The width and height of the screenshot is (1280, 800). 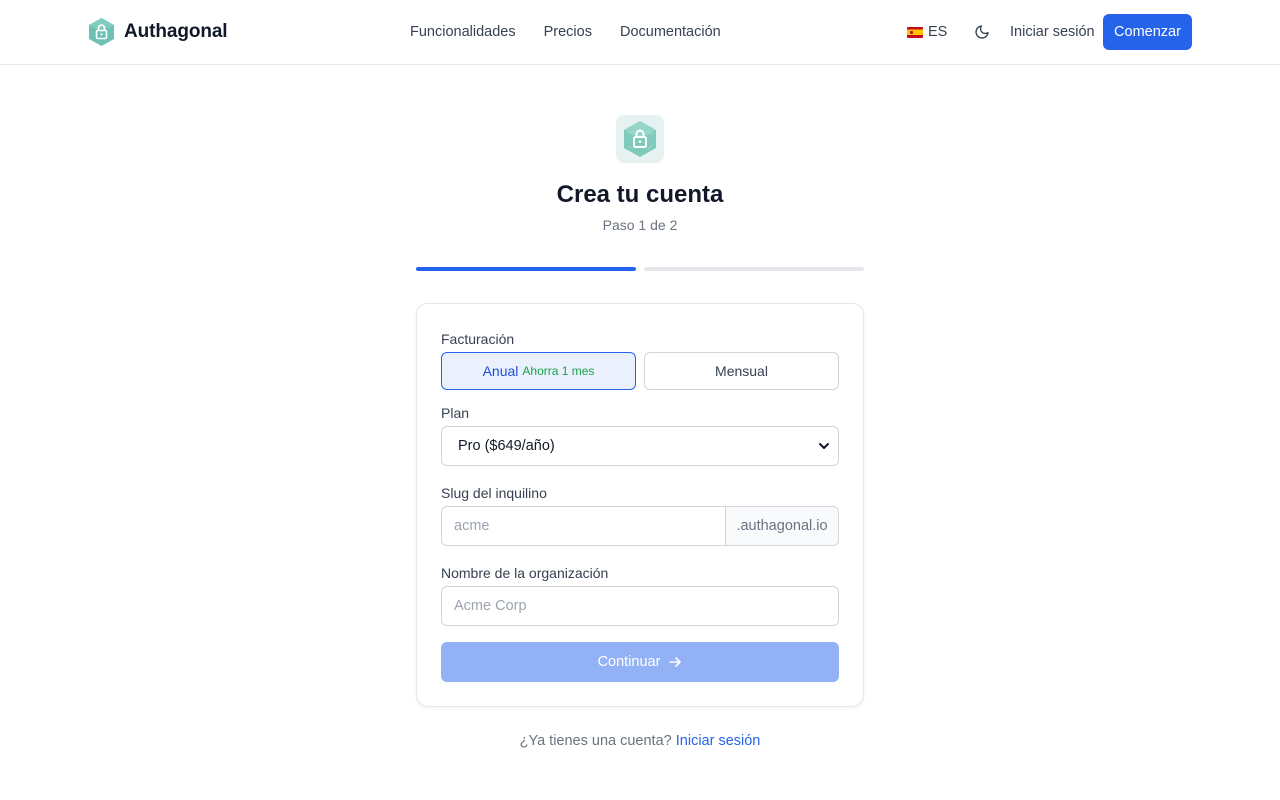 I want to click on header-login-link: Iniciar sesión, so click(x=1052, y=32).